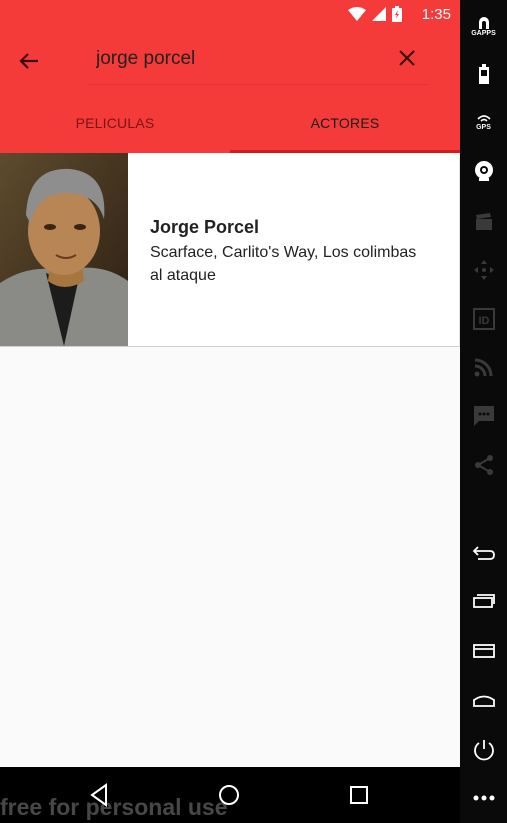 The width and height of the screenshot is (507, 823). I want to click on nav-recents-button, so click(359, 795).